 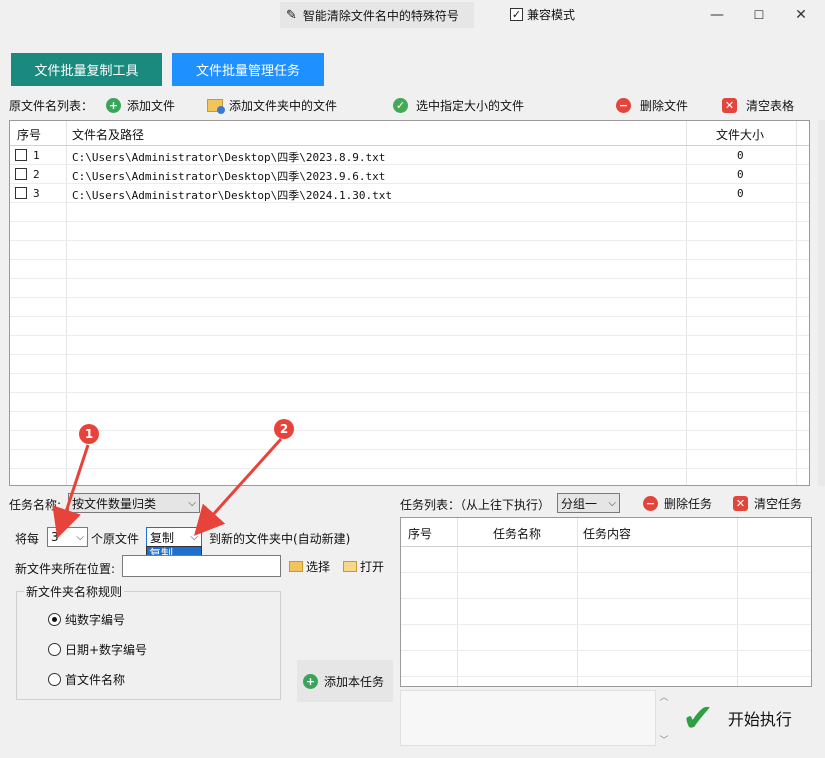 What do you see at coordinates (167, 488) in the screenshot?
I see `annotation-arrows` at bounding box center [167, 488].